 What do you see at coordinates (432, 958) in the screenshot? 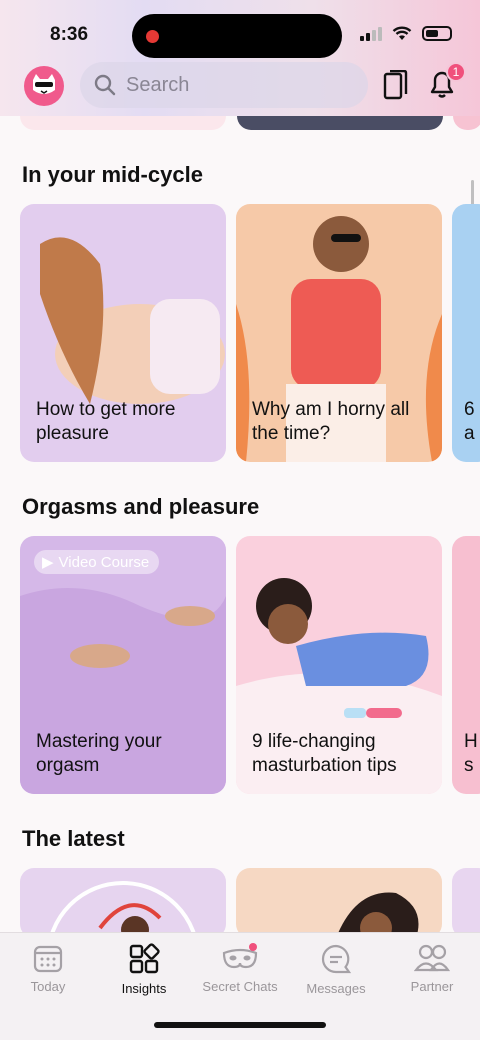
I see `people-icon` at bounding box center [432, 958].